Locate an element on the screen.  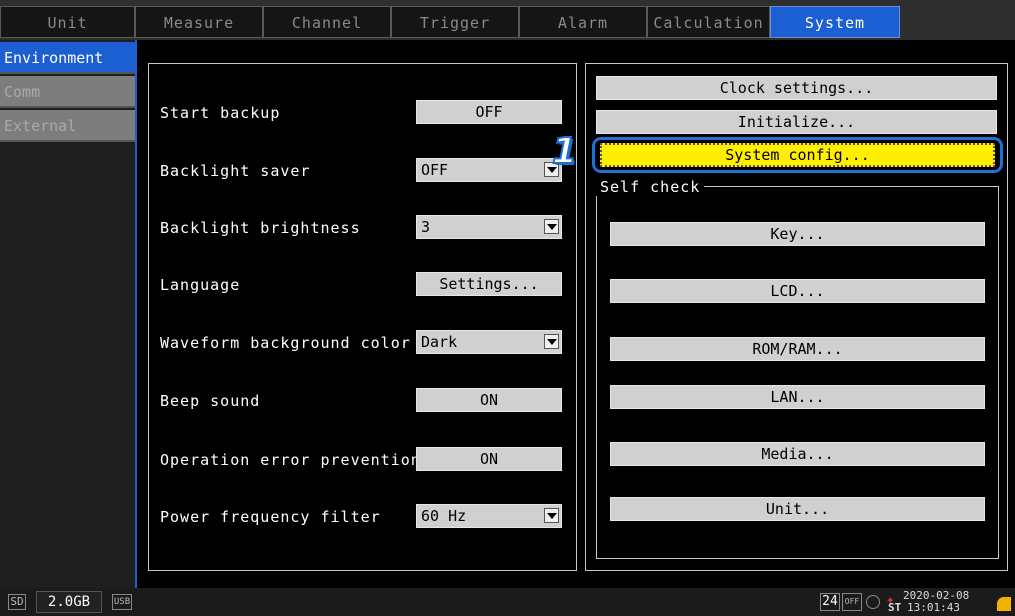
power-filter-select: 60 Hz is located at coordinates (489, 516).